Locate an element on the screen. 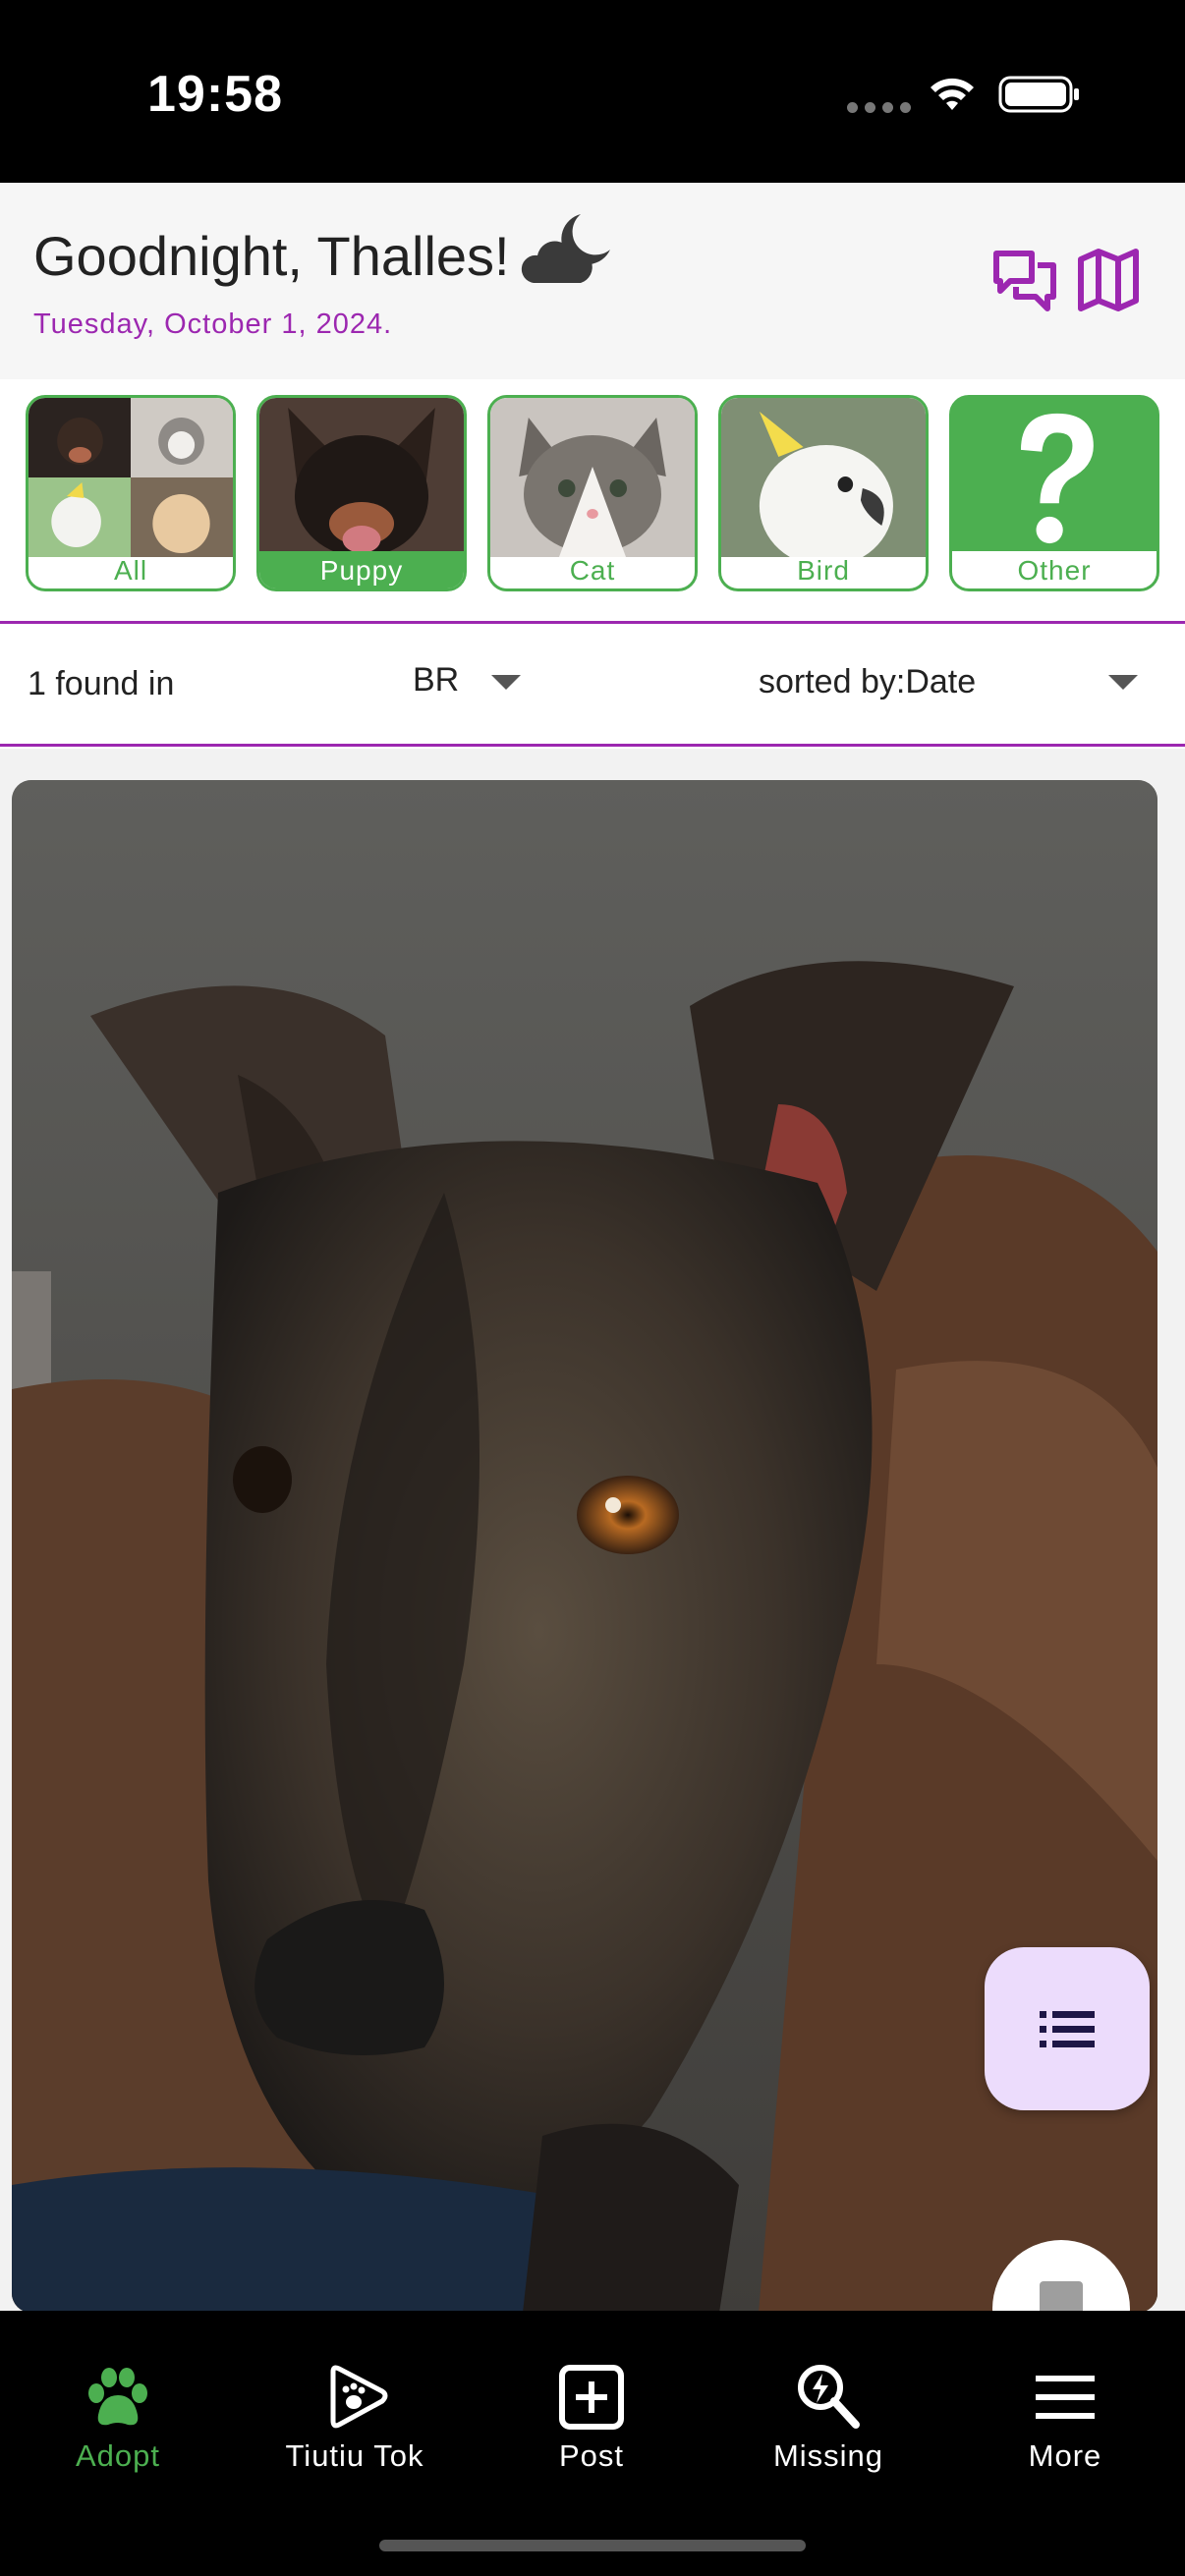 This screenshot has height=2576, width=1185. nav-label: Post is located at coordinates (592, 2455).